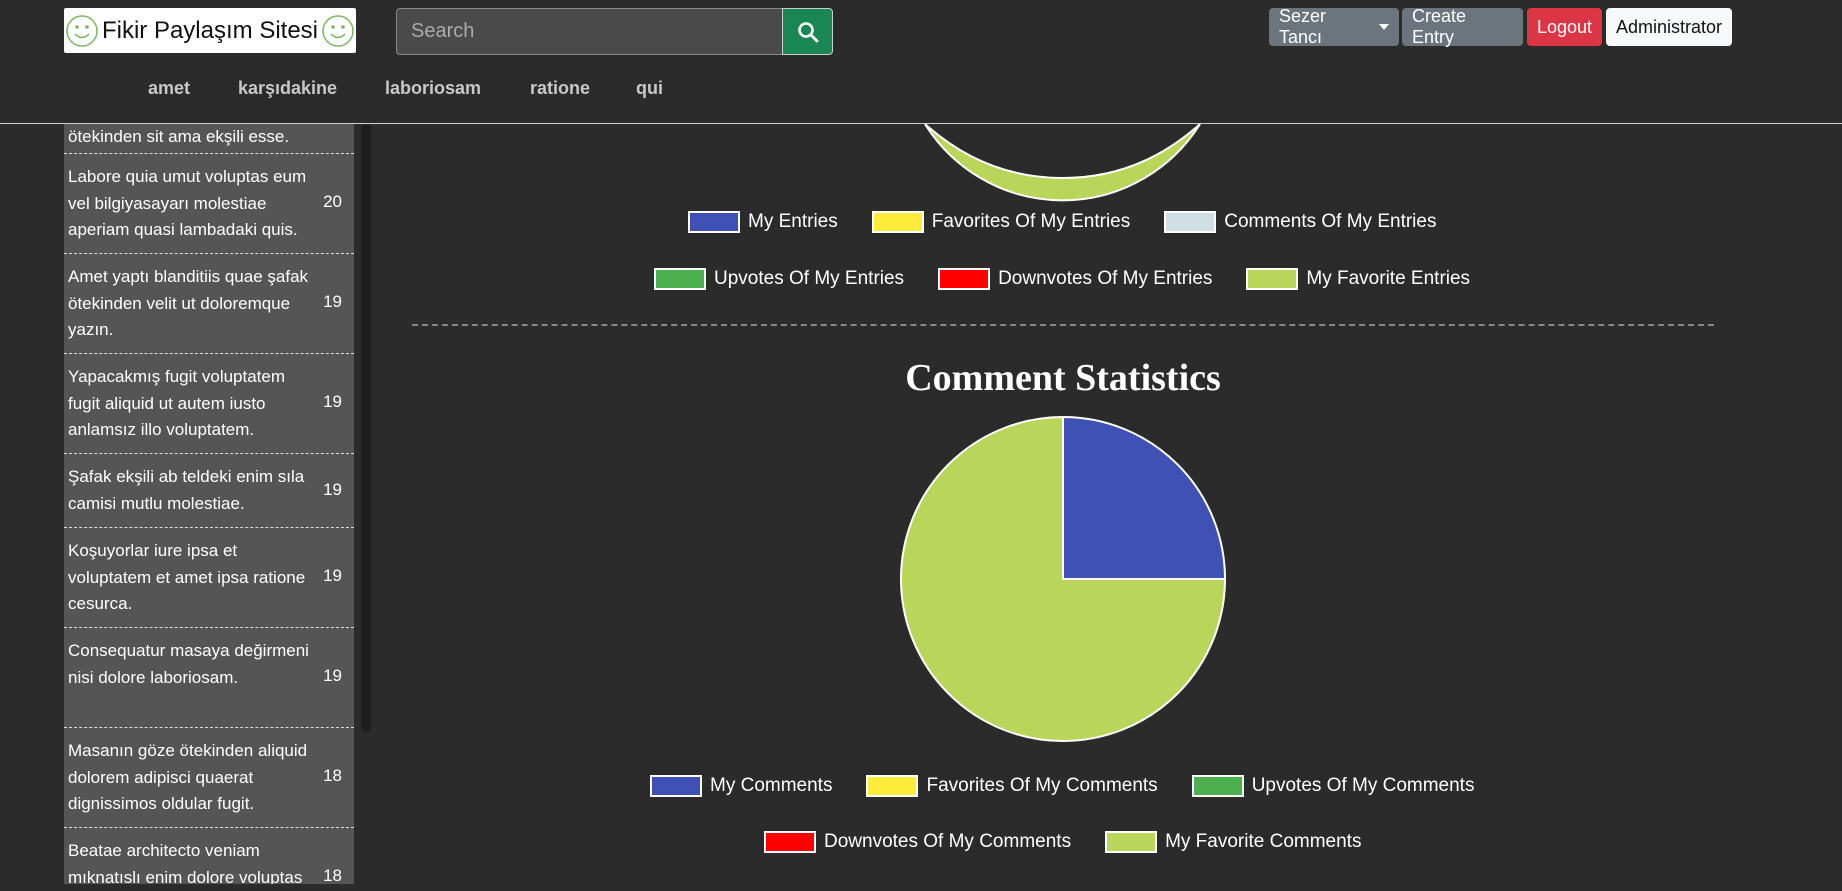 The height and width of the screenshot is (891, 1842). What do you see at coordinates (771, 785) in the screenshot?
I see `legend-label: My Comments` at bounding box center [771, 785].